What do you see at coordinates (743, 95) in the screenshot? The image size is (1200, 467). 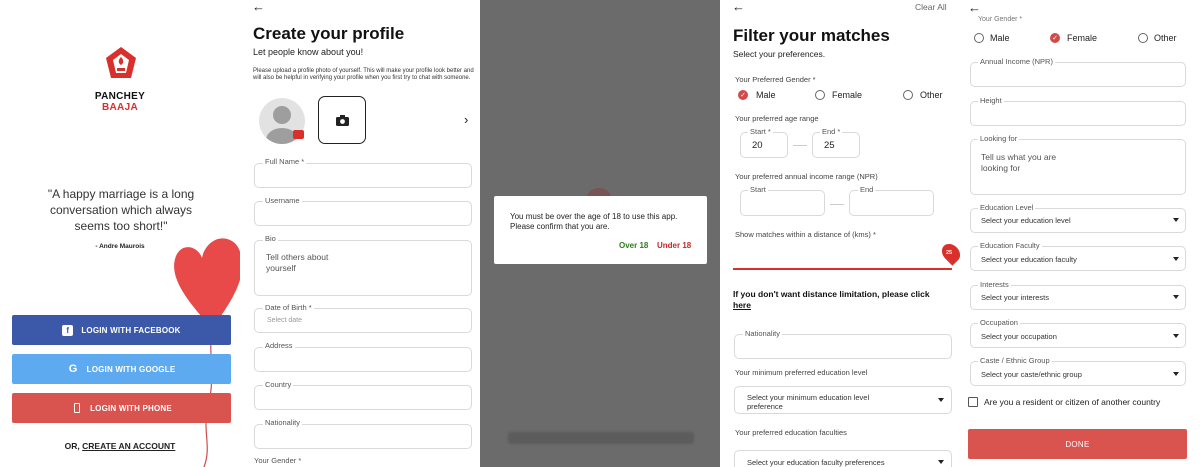 I see `gender-male-radio: ✓` at bounding box center [743, 95].